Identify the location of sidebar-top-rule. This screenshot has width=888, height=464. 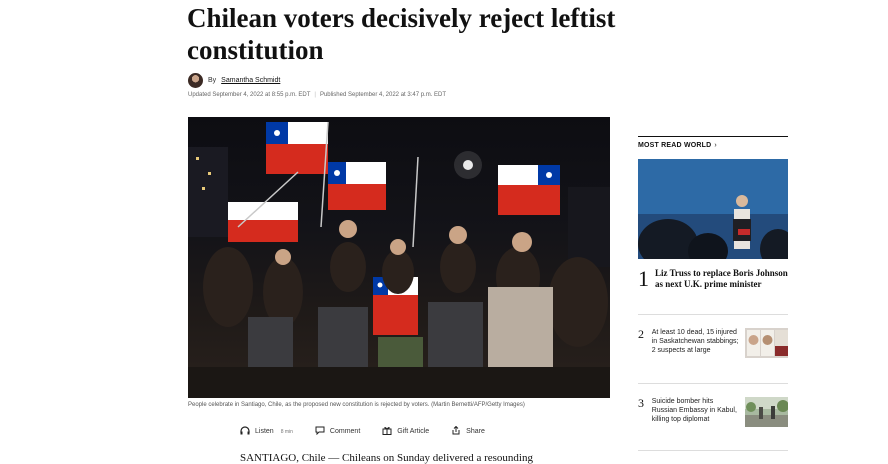
(713, 136).